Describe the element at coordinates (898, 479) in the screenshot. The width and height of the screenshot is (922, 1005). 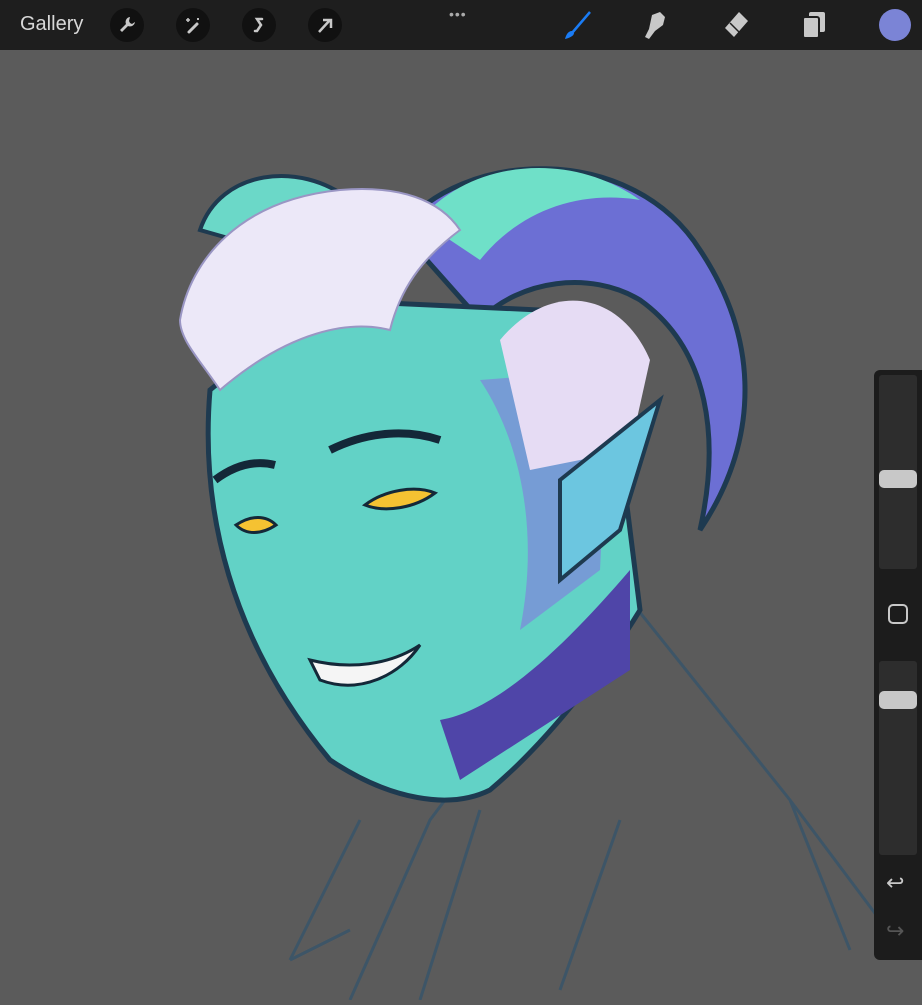
I see `brush-size-thumb` at that location.